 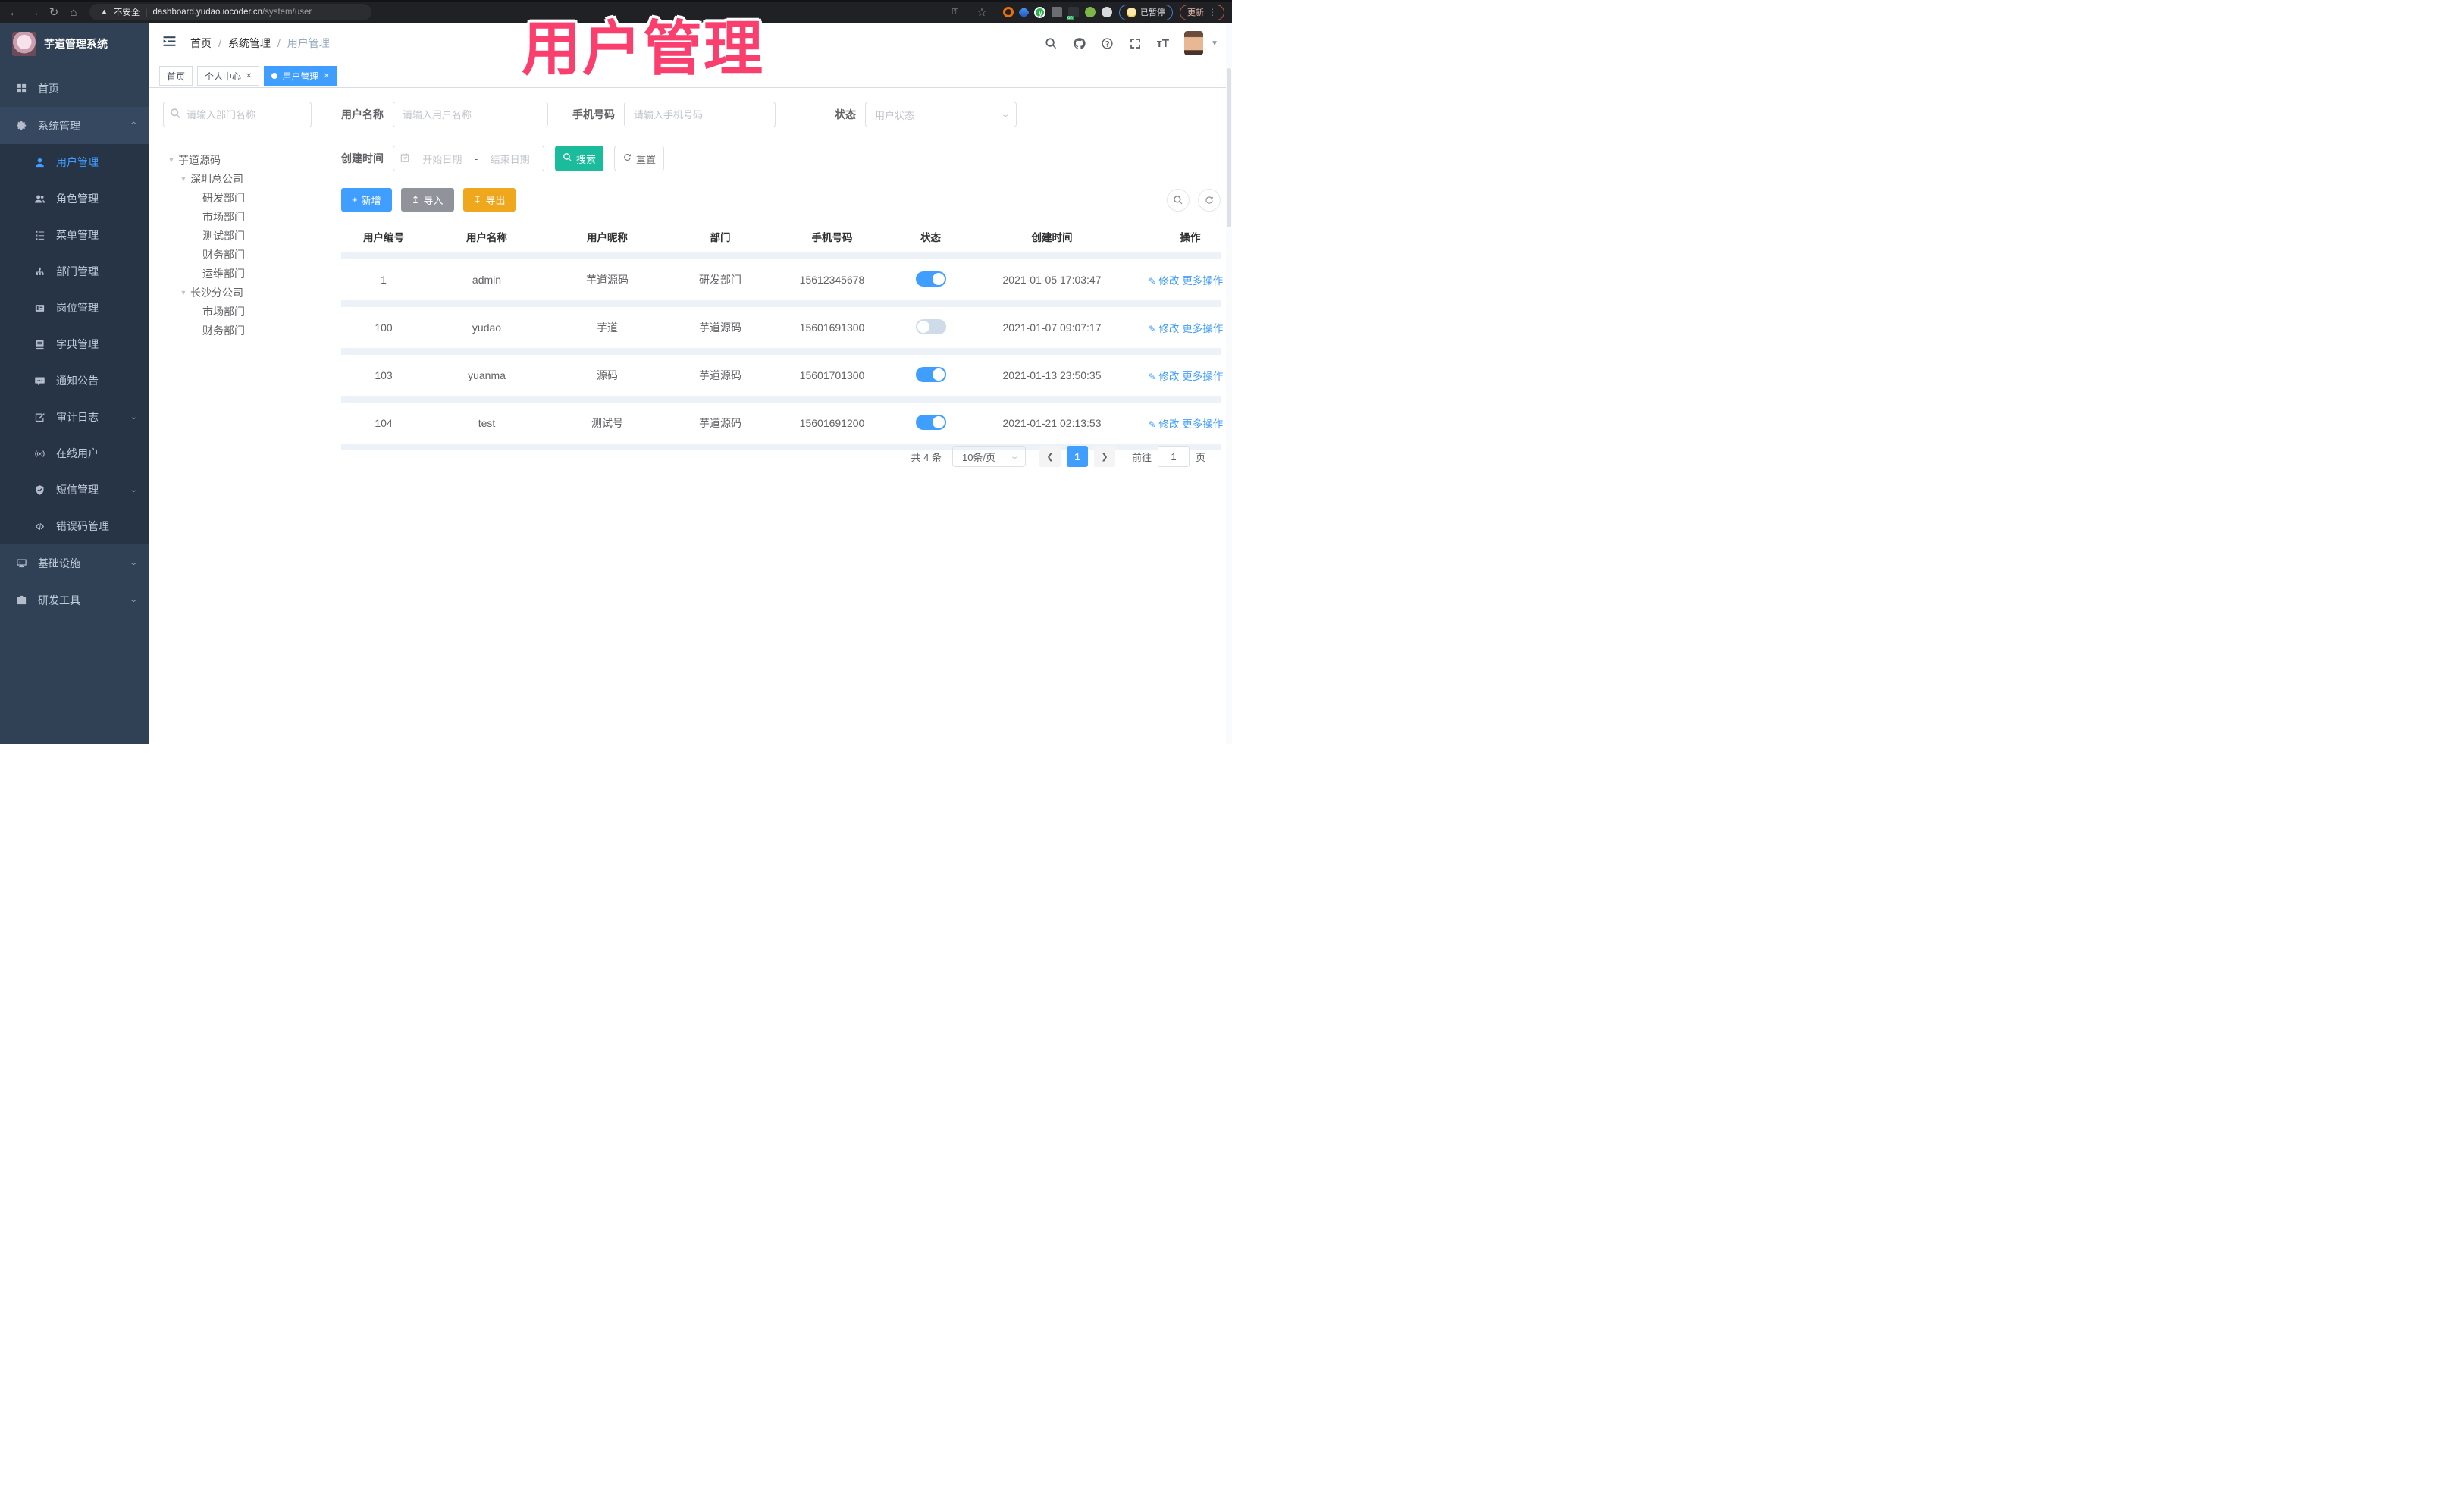 I want to click on prev-page-button: ❮, so click(x=1050, y=457).